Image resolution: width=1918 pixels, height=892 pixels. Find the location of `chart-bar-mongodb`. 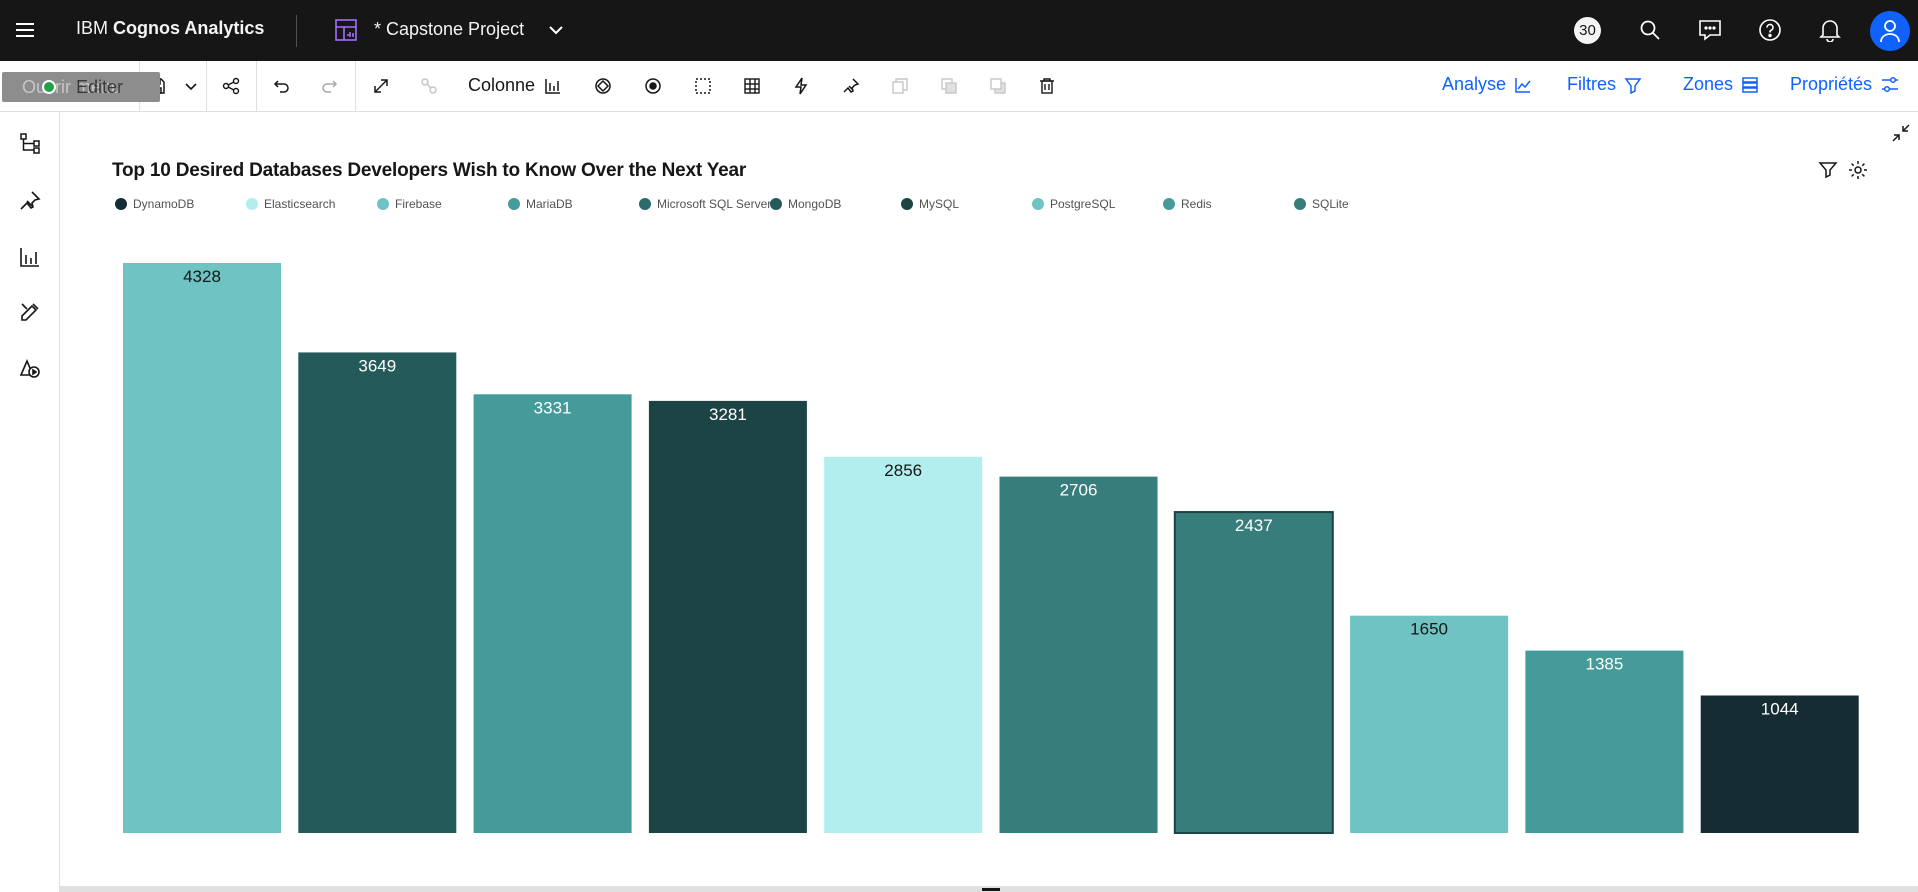

chart-bar-mongodb is located at coordinates (377, 592).